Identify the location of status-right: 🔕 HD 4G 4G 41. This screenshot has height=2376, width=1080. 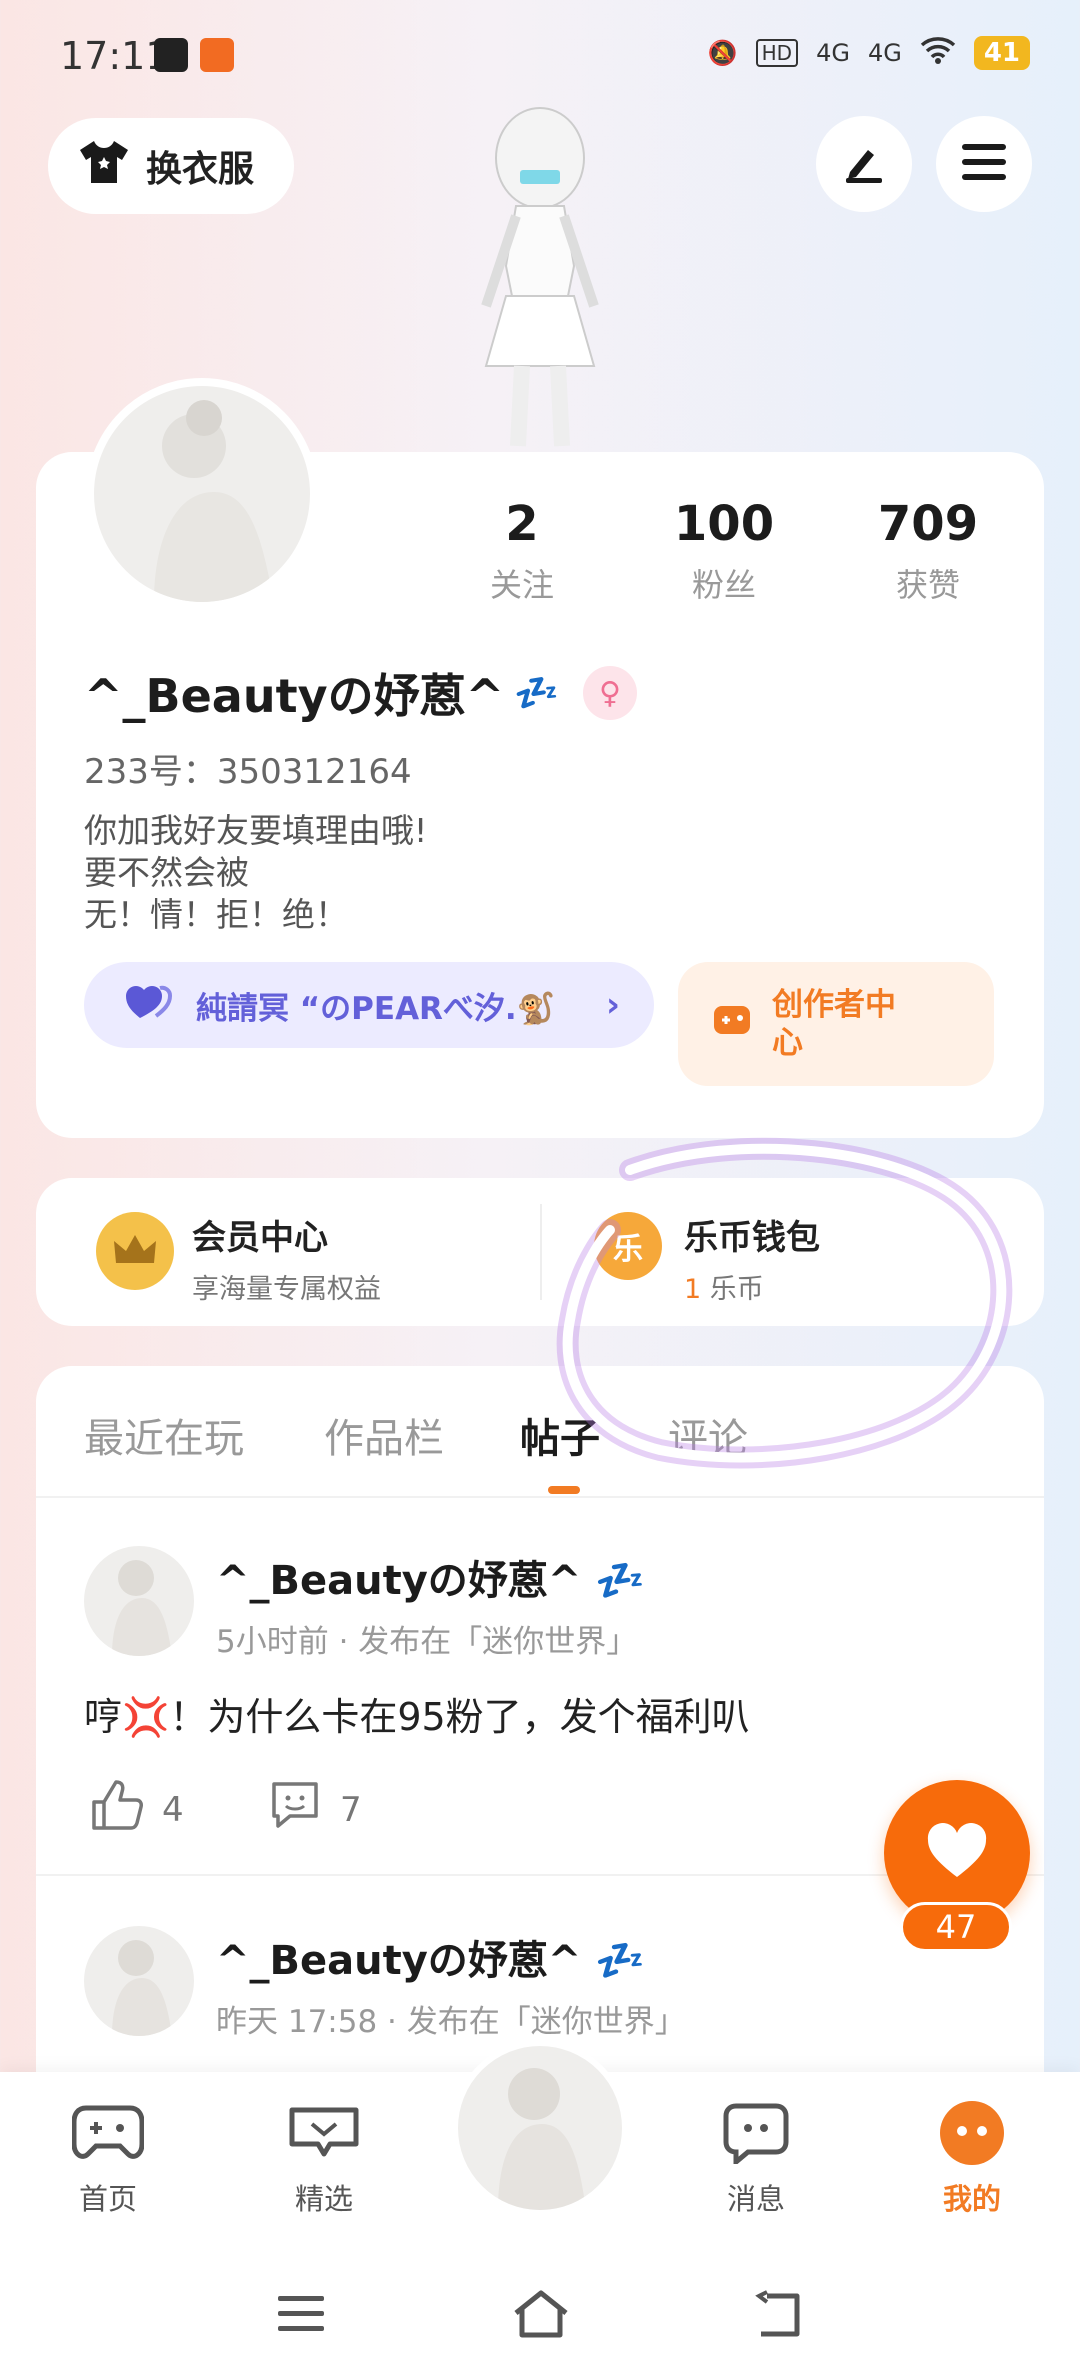
(869, 53).